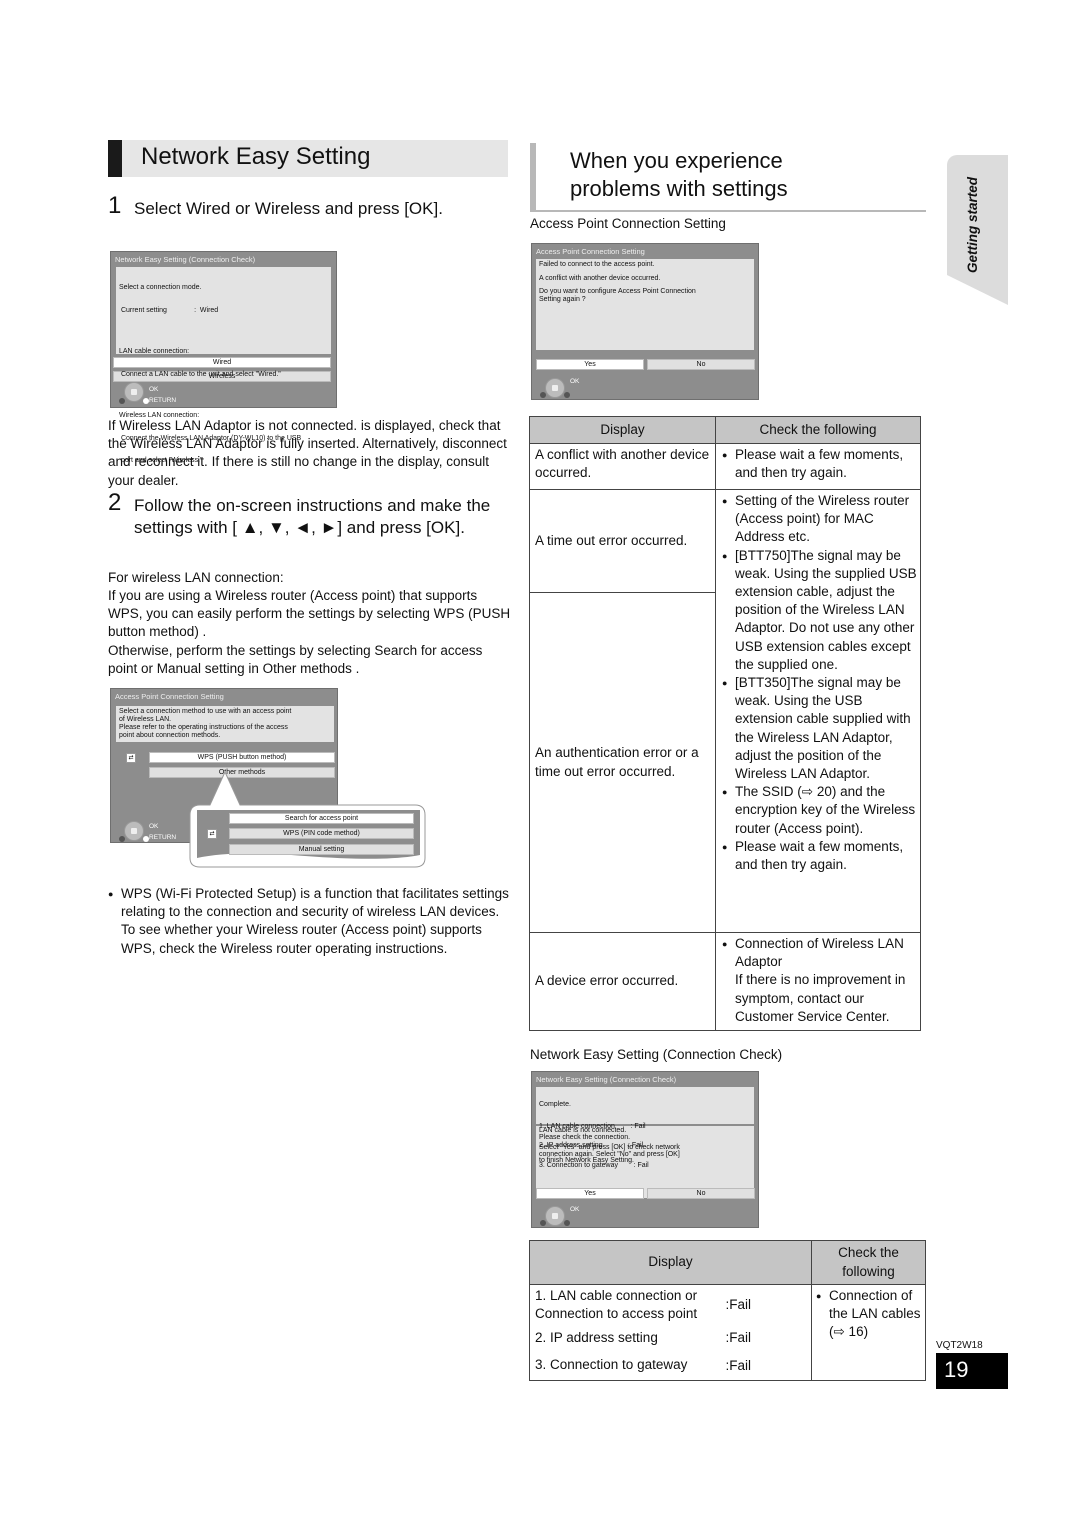 Image resolution: width=1080 pixels, height=1528 pixels. What do you see at coordinates (622, 466) in the screenshot?
I see `display-cell: A conflict with another device occurred.` at bounding box center [622, 466].